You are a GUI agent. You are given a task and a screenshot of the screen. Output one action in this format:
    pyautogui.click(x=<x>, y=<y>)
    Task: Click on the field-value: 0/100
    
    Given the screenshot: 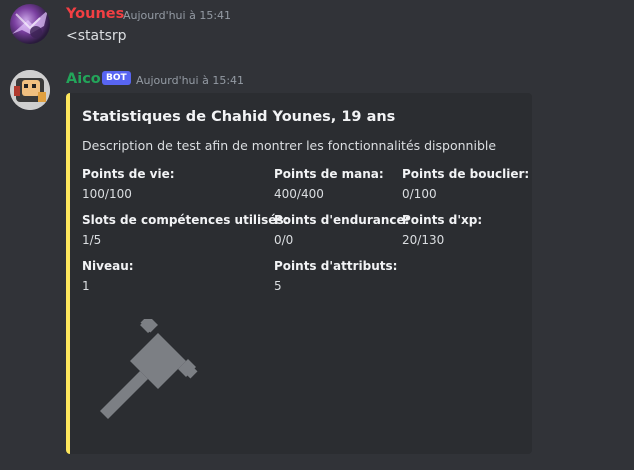 What is the action you would take?
    pyautogui.click(x=419, y=194)
    